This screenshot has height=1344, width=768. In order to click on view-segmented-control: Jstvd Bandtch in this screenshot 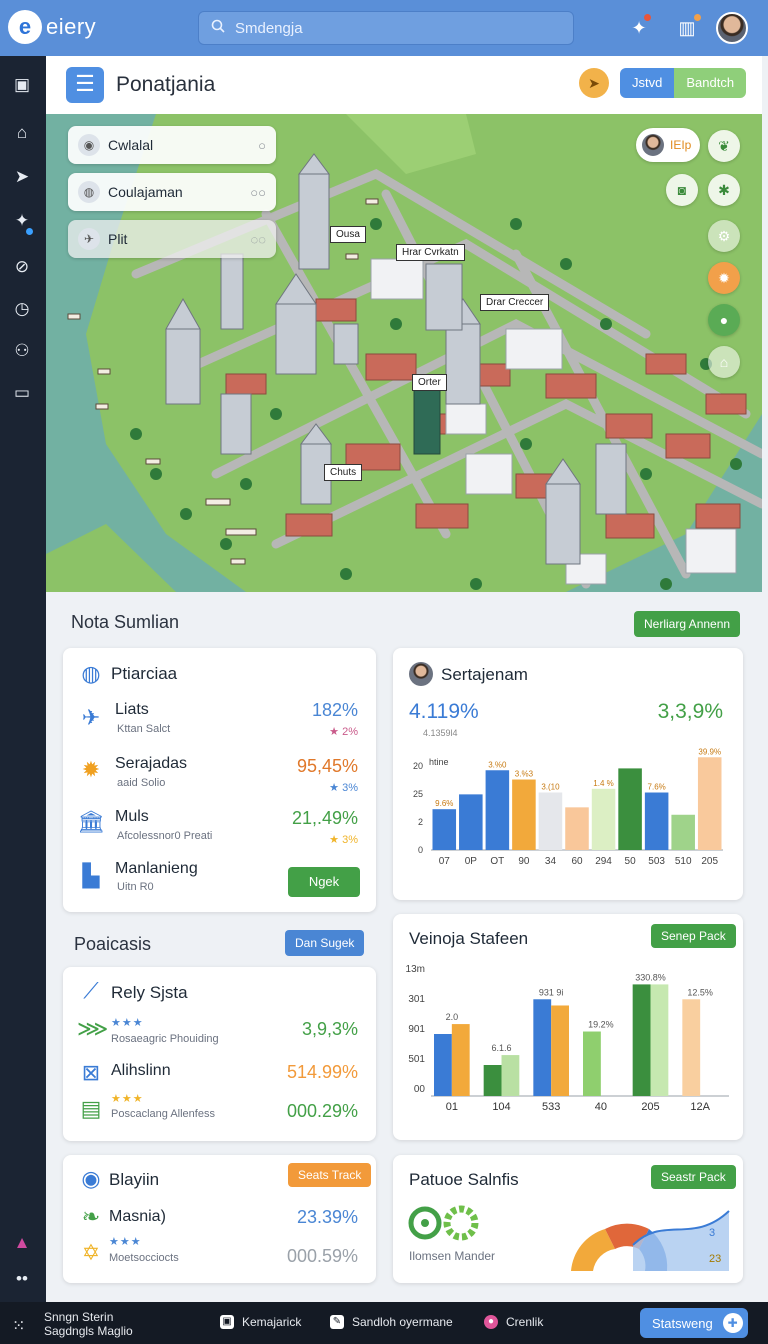, I will do `click(683, 83)`.